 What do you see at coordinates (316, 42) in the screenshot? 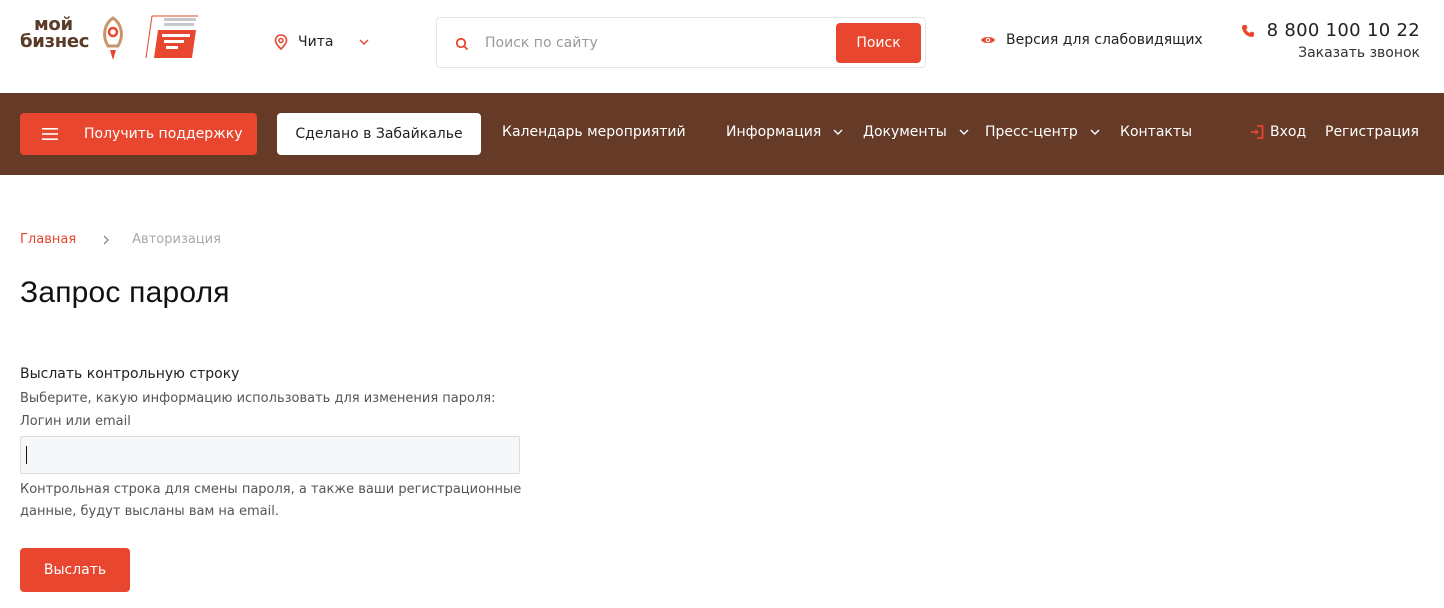
I see `city-name: Чита` at bounding box center [316, 42].